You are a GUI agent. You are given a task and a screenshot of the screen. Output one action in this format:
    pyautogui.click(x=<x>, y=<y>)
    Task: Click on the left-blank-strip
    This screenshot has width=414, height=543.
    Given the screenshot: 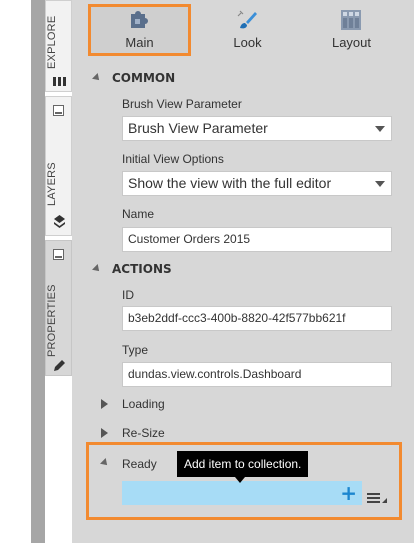 What is the action you would take?
    pyautogui.click(x=15, y=271)
    